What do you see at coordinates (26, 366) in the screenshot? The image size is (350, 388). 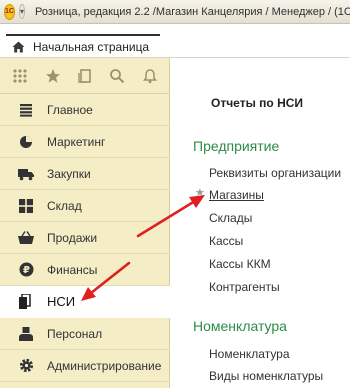 I see `gear-icon` at bounding box center [26, 366].